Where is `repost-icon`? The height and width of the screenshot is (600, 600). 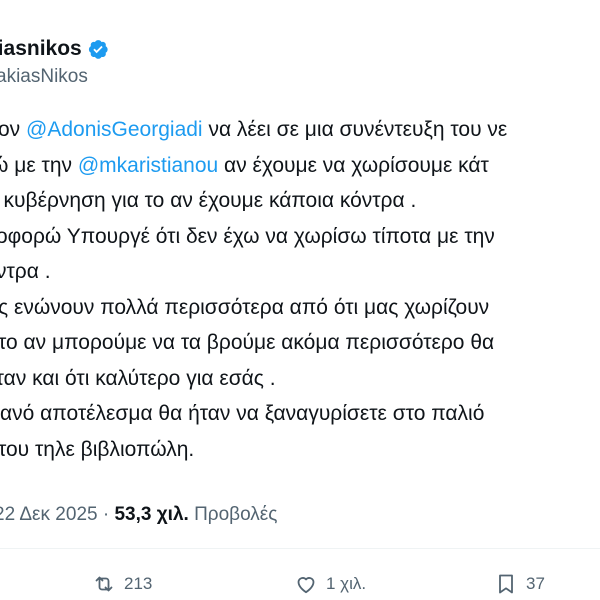 repost-icon is located at coordinates (104, 584).